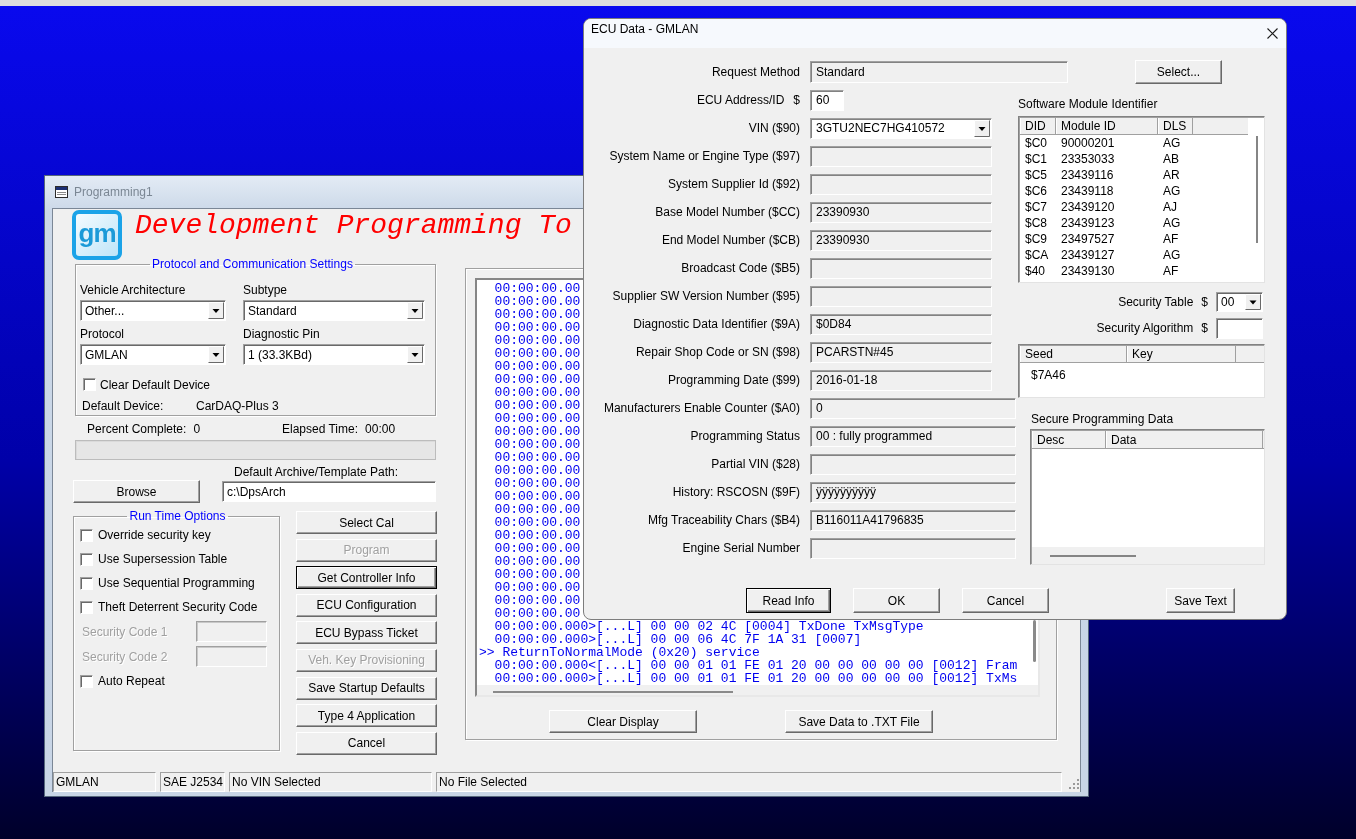 The width and height of the screenshot is (1356, 839). Describe the element at coordinates (736, 492) in the screenshot. I see `field-label: History: RSCOSN ($9F)` at that location.